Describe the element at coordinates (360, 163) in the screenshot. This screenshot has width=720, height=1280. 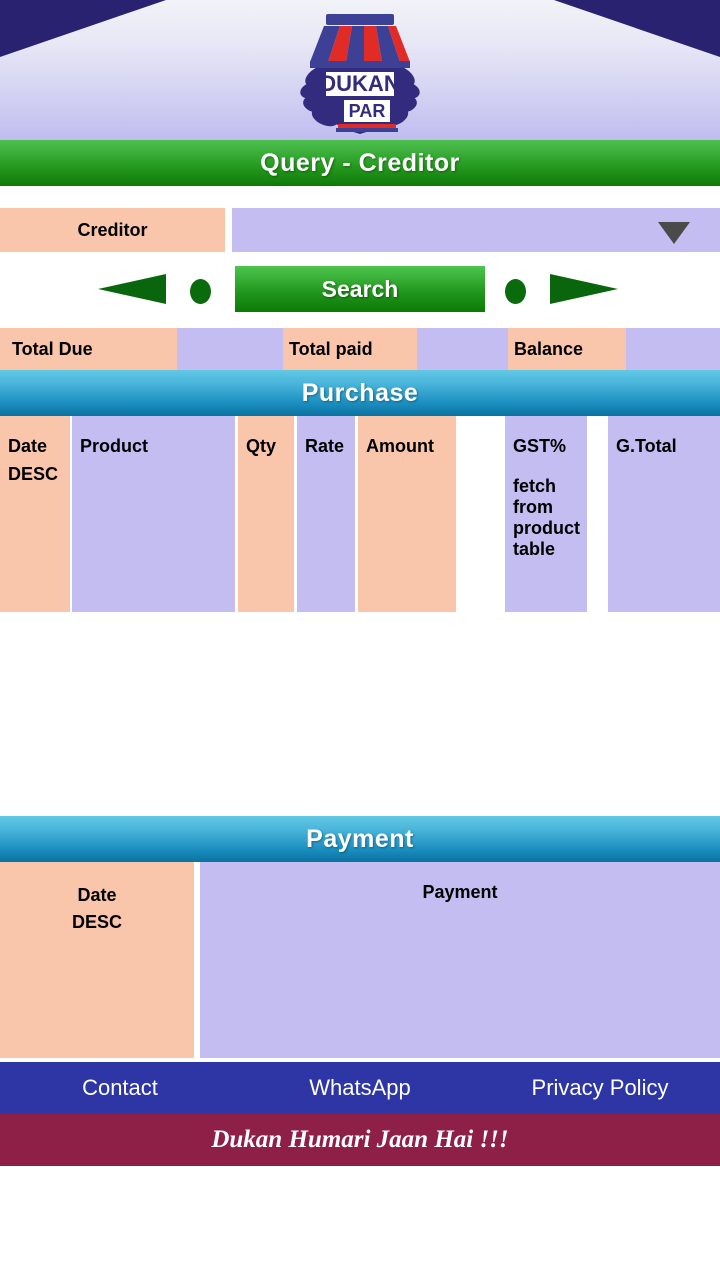
I see `page-title: Query - Creditor` at that location.